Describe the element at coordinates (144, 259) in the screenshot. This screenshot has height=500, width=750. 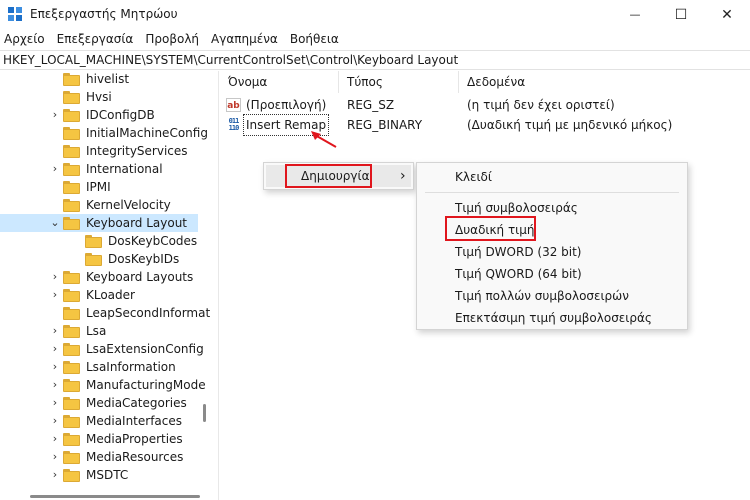
I see `tree-item-label: DosKeybIDs` at that location.